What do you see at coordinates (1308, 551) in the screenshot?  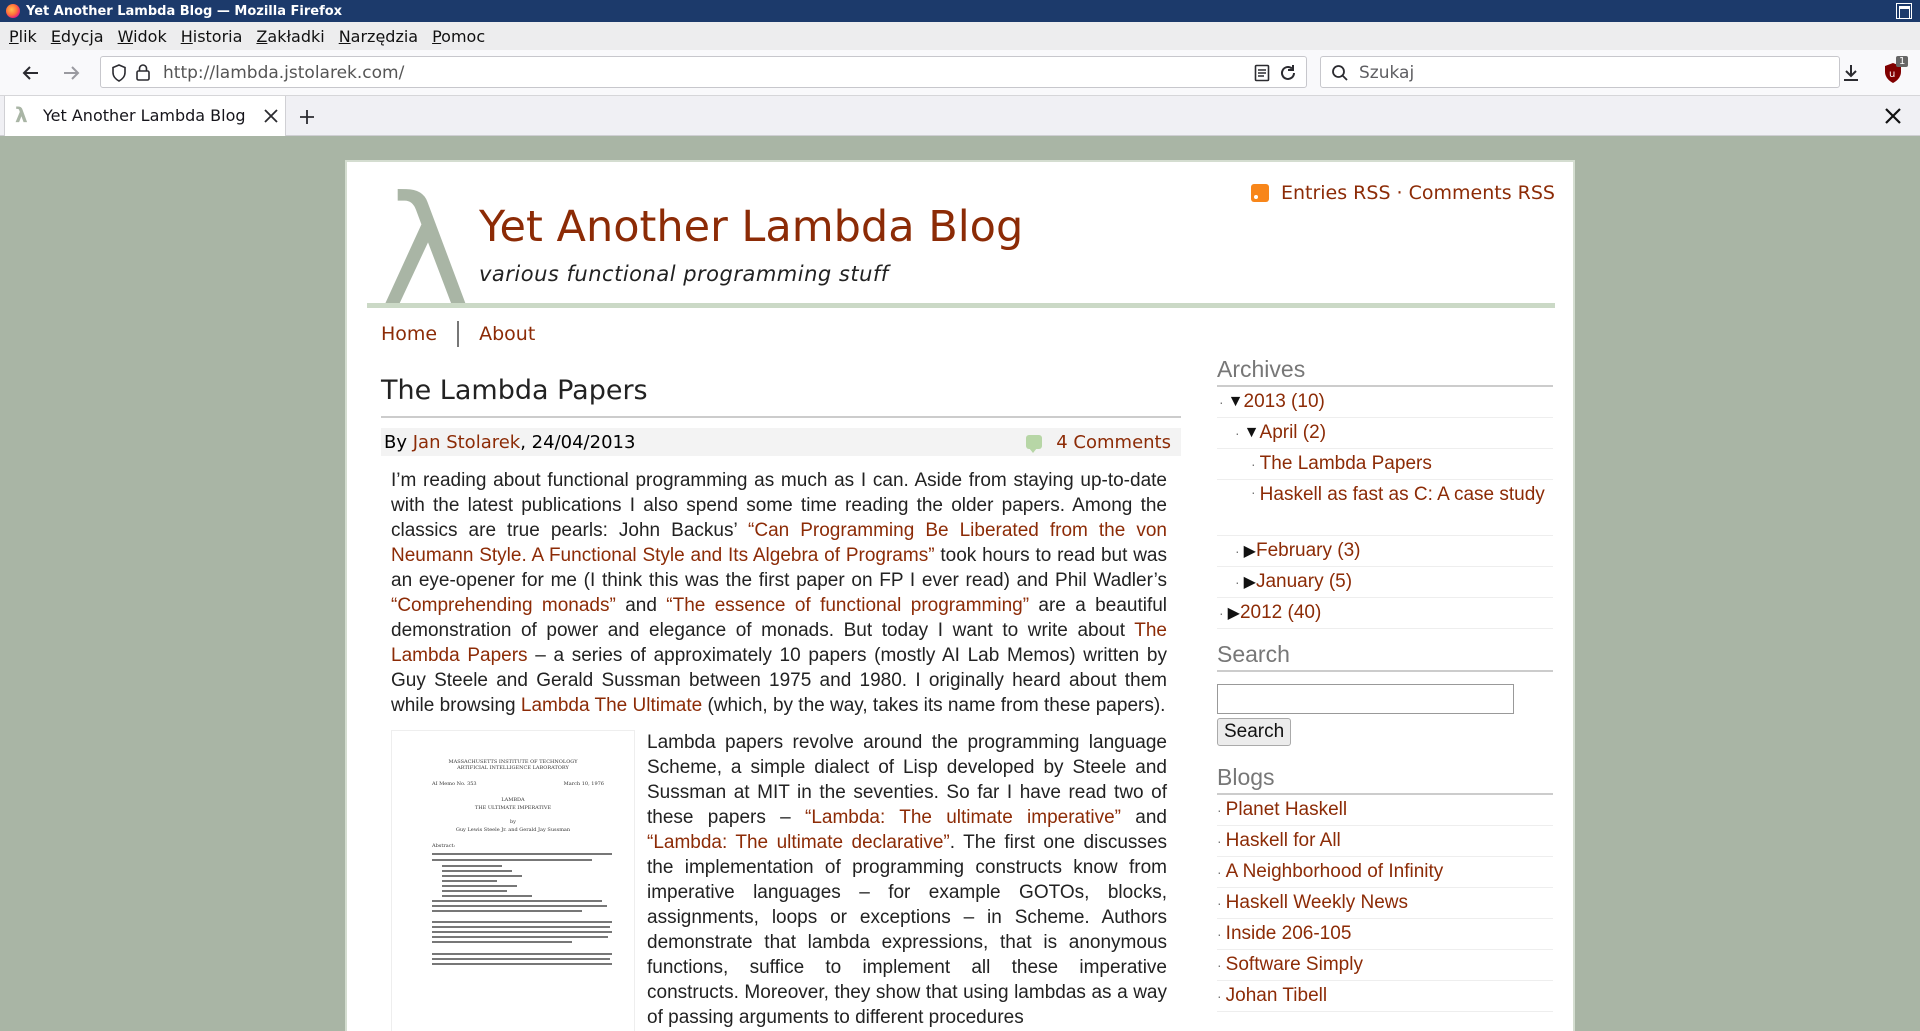 I see `archive-link: February (3)` at bounding box center [1308, 551].